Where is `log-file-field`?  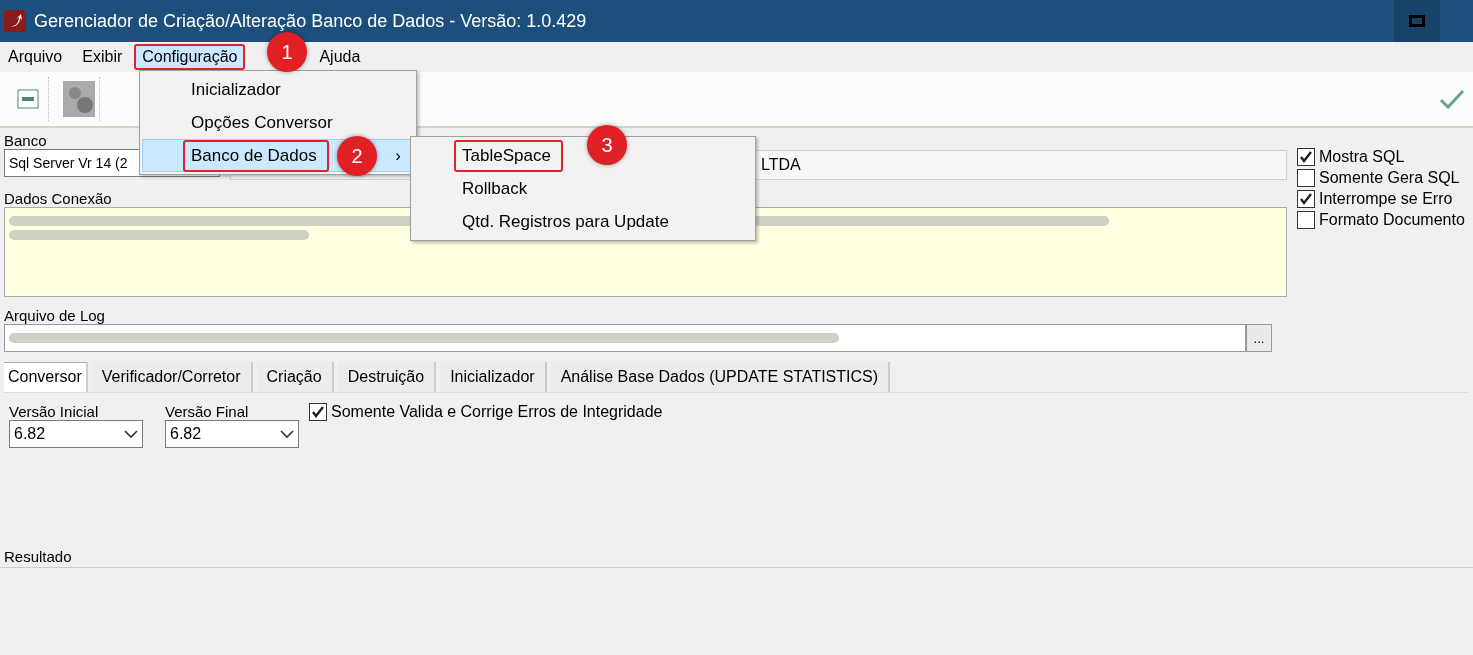
log-file-field is located at coordinates (625, 338).